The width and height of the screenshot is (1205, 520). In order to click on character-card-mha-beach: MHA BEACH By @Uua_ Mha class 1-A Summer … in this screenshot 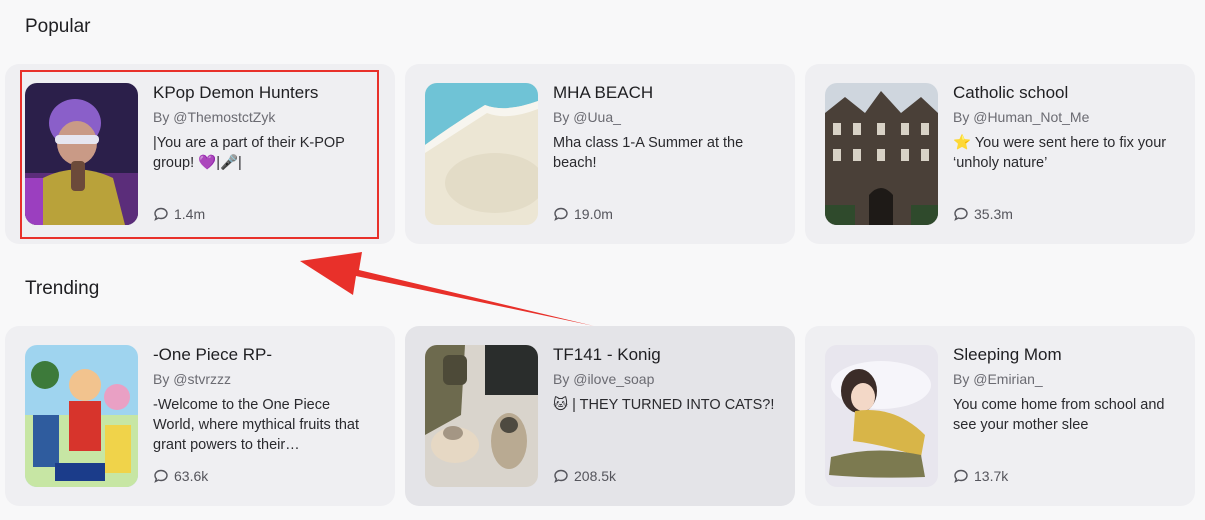, I will do `click(600, 154)`.